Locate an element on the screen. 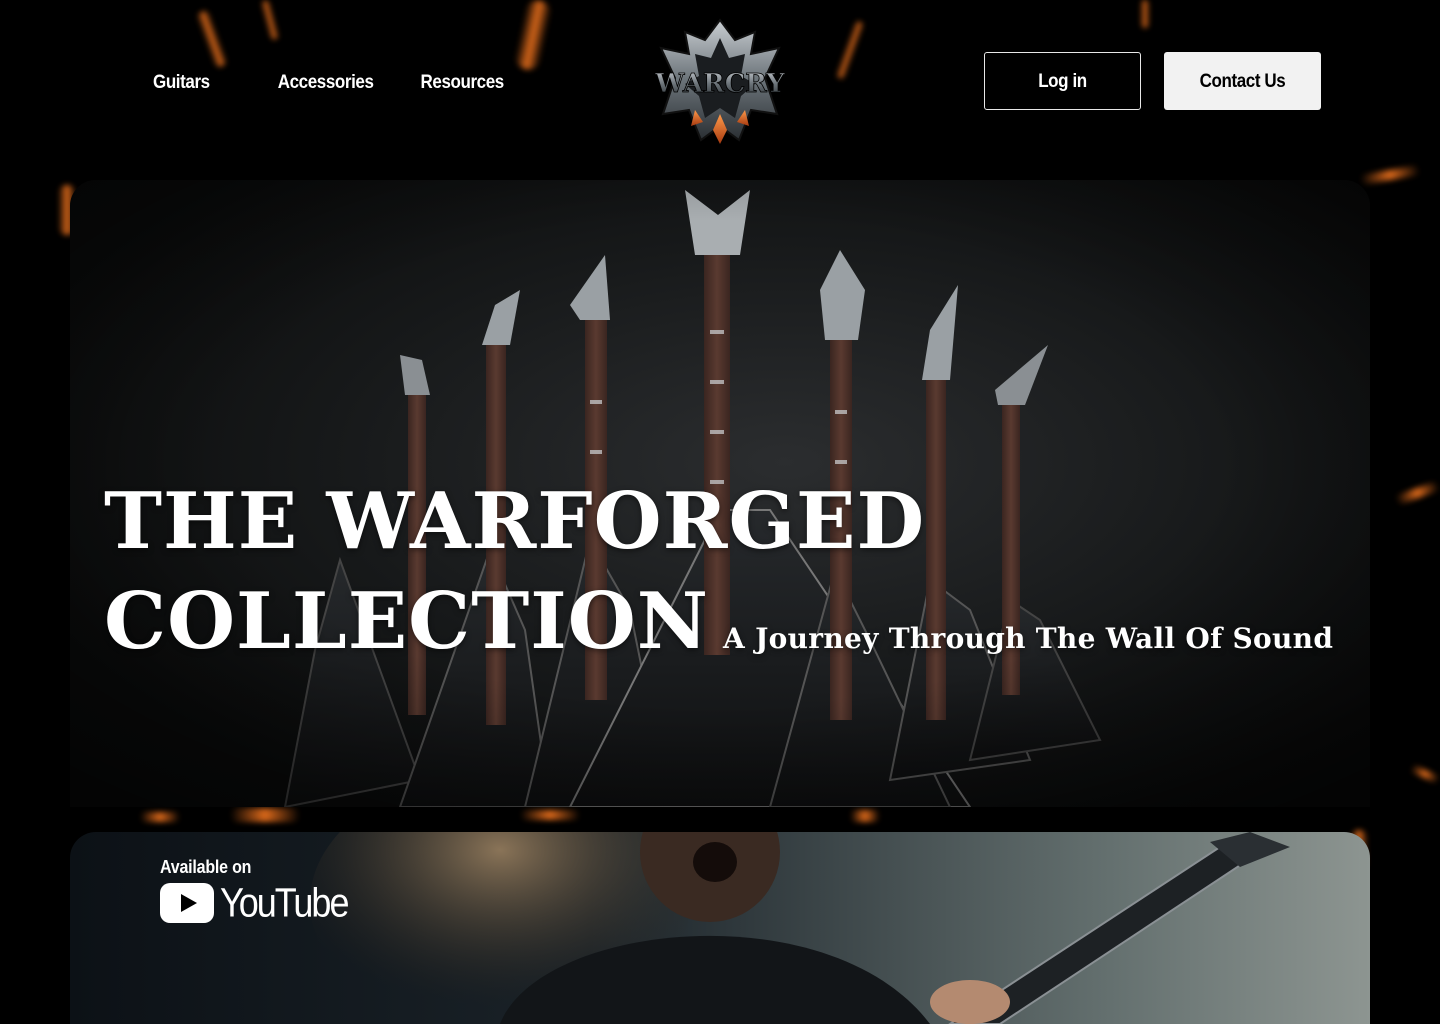 Image resolution: width=1440 pixels, height=1024 pixels. contact-us-button: Contact Us is located at coordinates (1242, 81).